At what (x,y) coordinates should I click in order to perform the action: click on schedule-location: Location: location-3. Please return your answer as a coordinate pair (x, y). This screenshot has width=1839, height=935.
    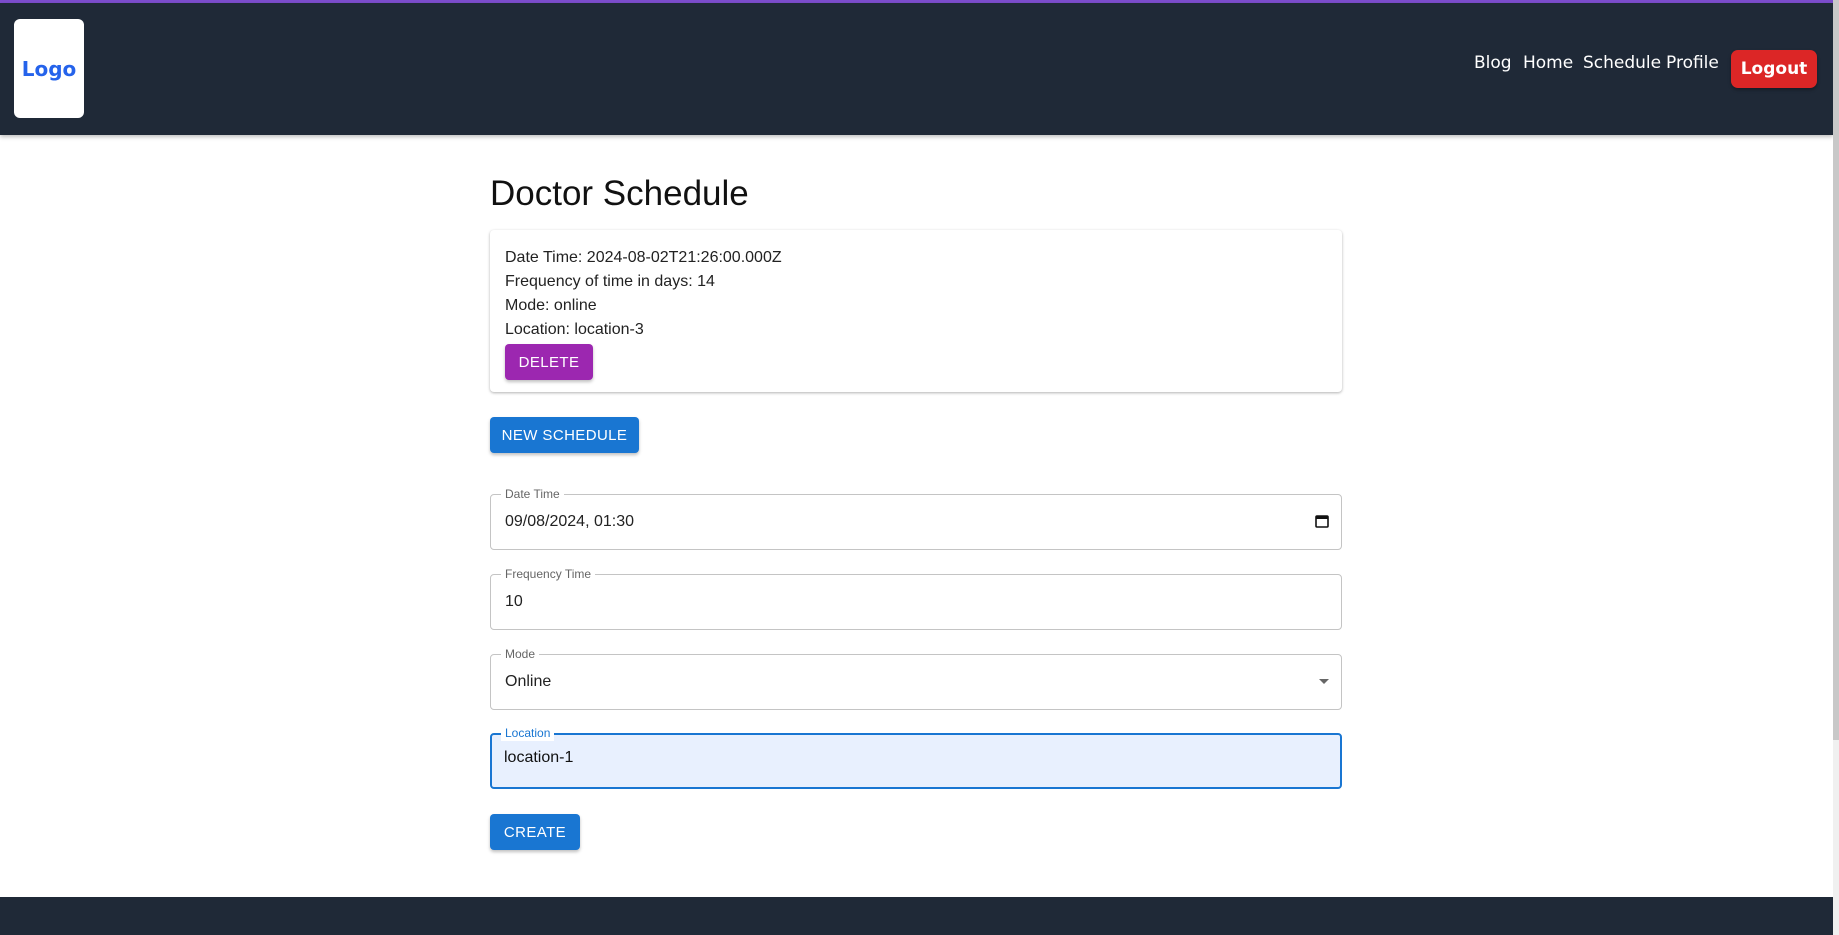
    Looking at the image, I should click on (574, 329).